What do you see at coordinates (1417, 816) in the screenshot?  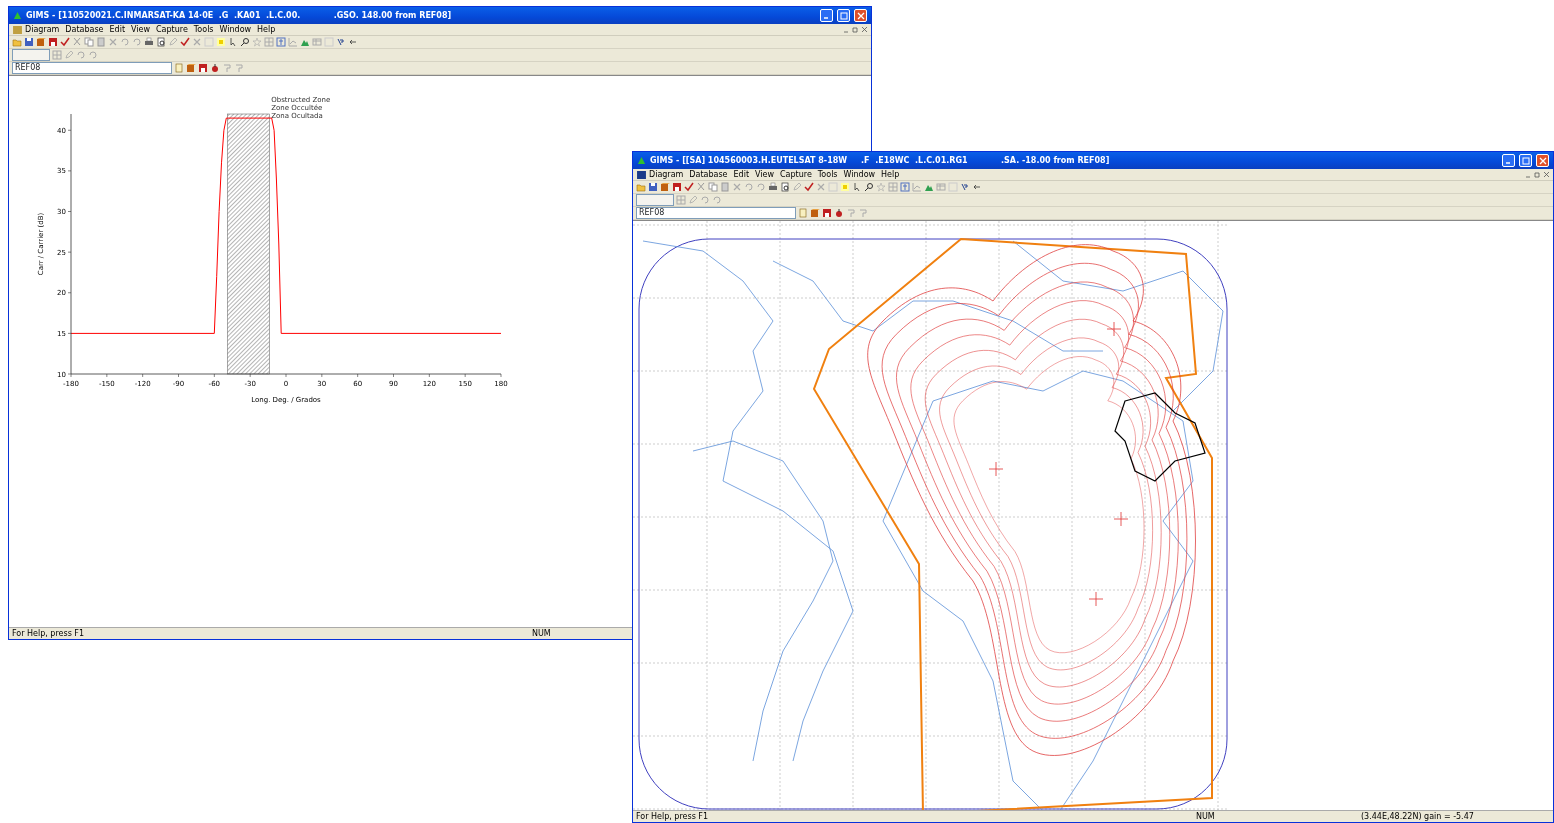 I see `cursor-coordinates: (3.44E,48.22N) gain = -5.47` at bounding box center [1417, 816].